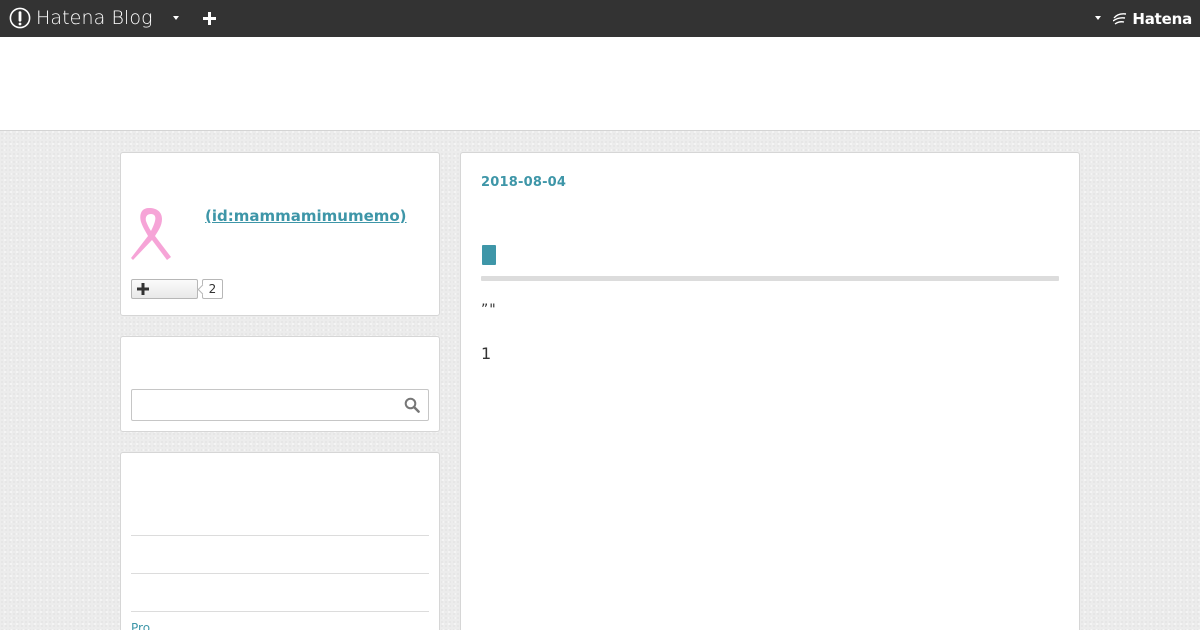 Image resolution: width=1200 pixels, height=630 pixels. I want to click on profile-name-link: (id:mammamimumemo), so click(306, 216).